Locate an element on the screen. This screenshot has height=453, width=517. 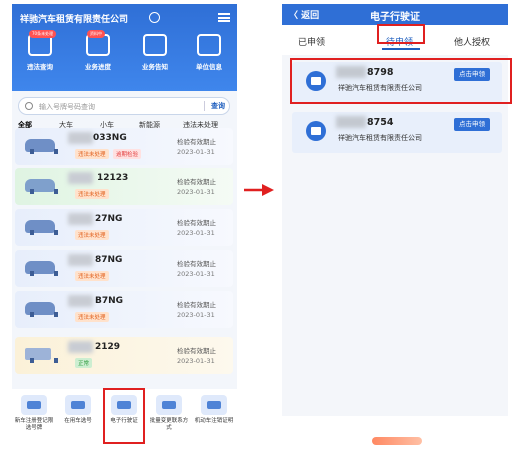
service-label: 机动车注销证明 is located at coordinates (214, 421).